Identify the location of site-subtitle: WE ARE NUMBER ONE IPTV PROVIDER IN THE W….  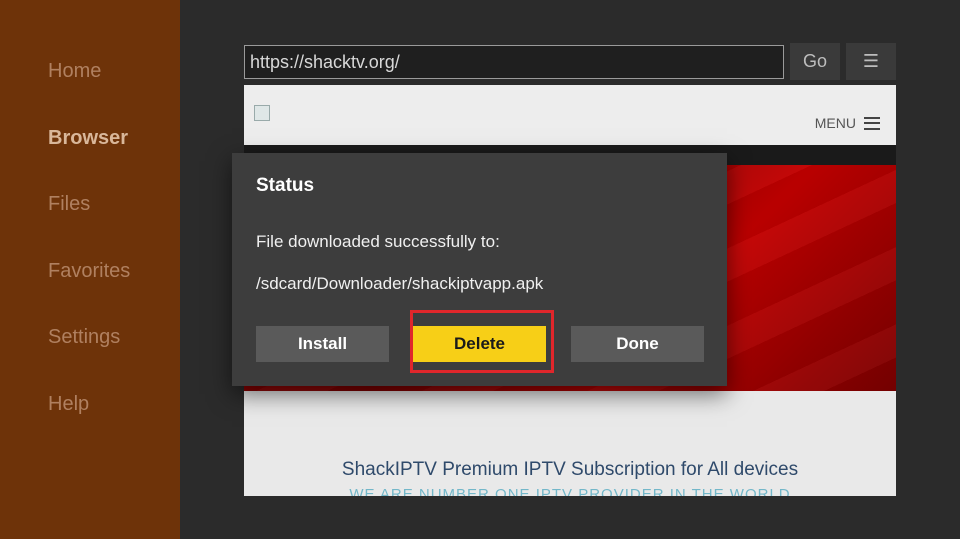
(570, 491).